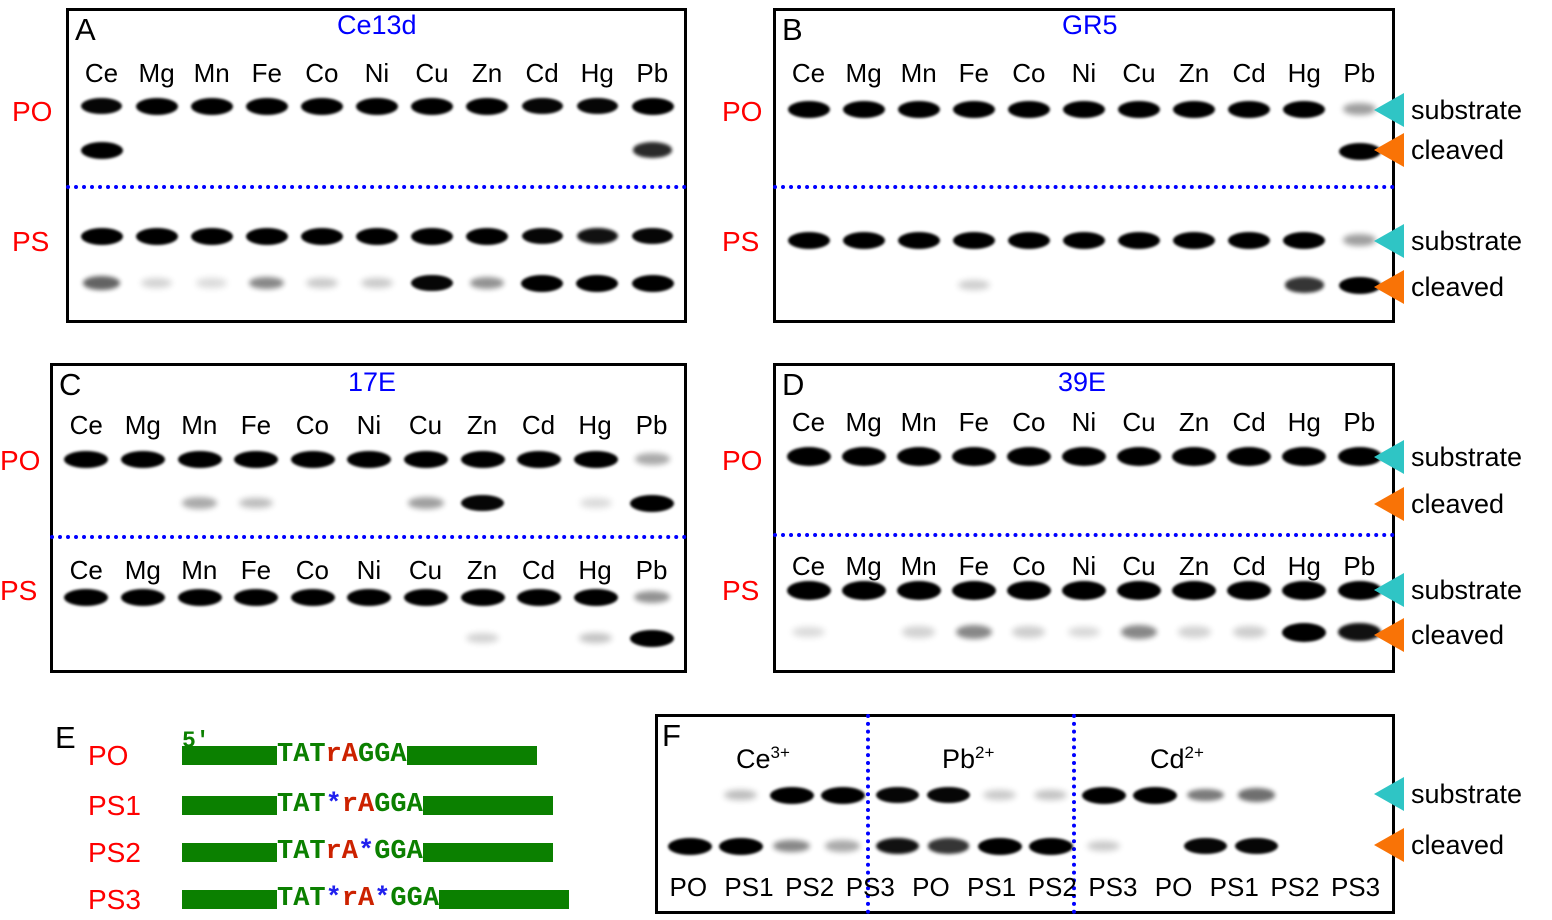 This screenshot has width=1552, height=920. Describe the element at coordinates (968, 758) in the screenshot. I see `panel-f-group-label-pb: Pb2+` at that location.